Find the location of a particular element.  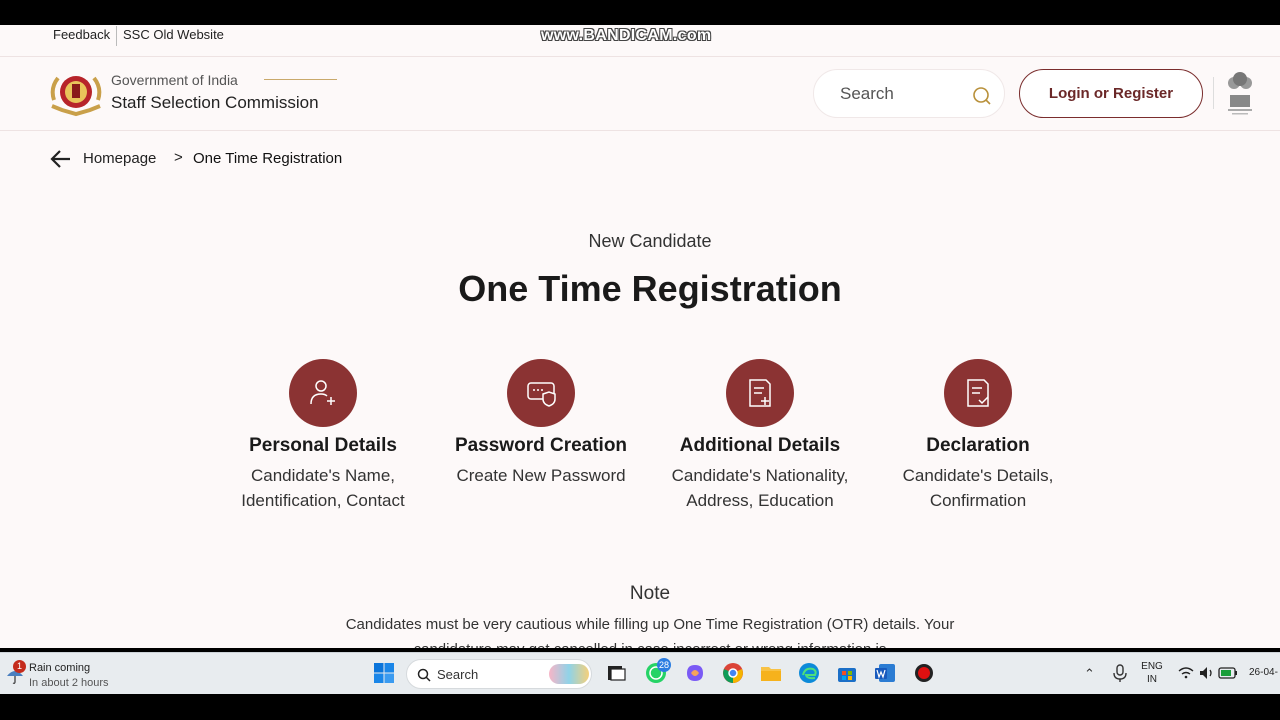

recording-watermark: www.BANDICAM.com is located at coordinates (626, 35).